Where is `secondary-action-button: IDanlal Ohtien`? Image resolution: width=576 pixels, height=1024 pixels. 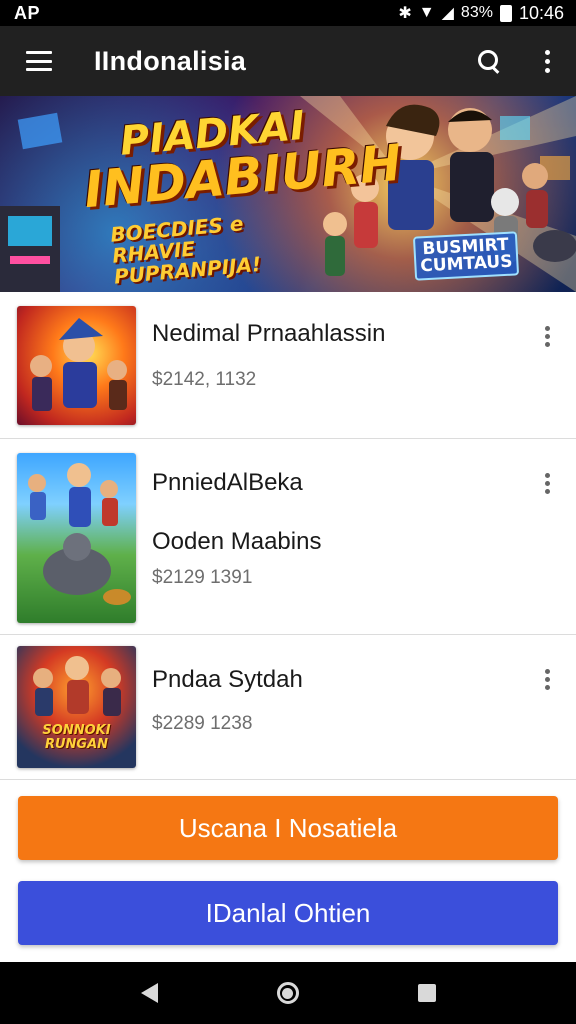 secondary-action-button: IDanlal Ohtien is located at coordinates (288, 913).